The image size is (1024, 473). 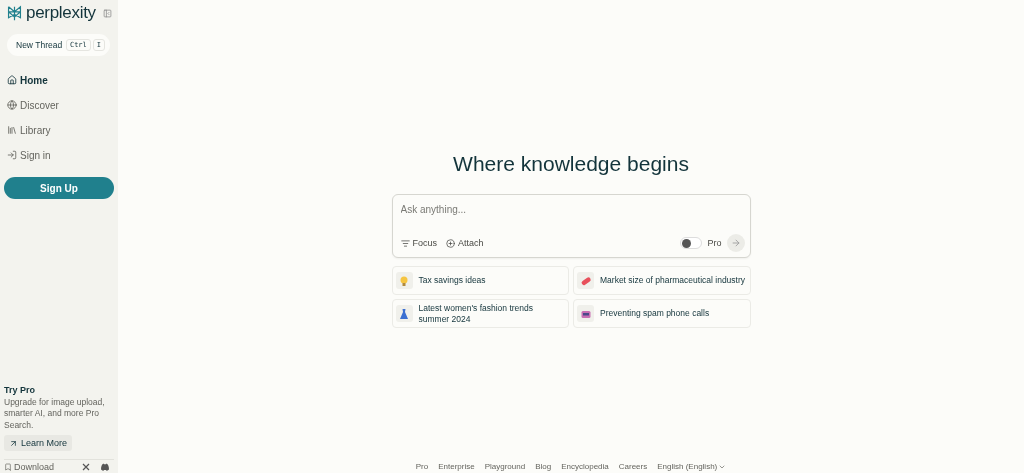 I want to click on sign-up-button: Sign Up, so click(x=59, y=188).